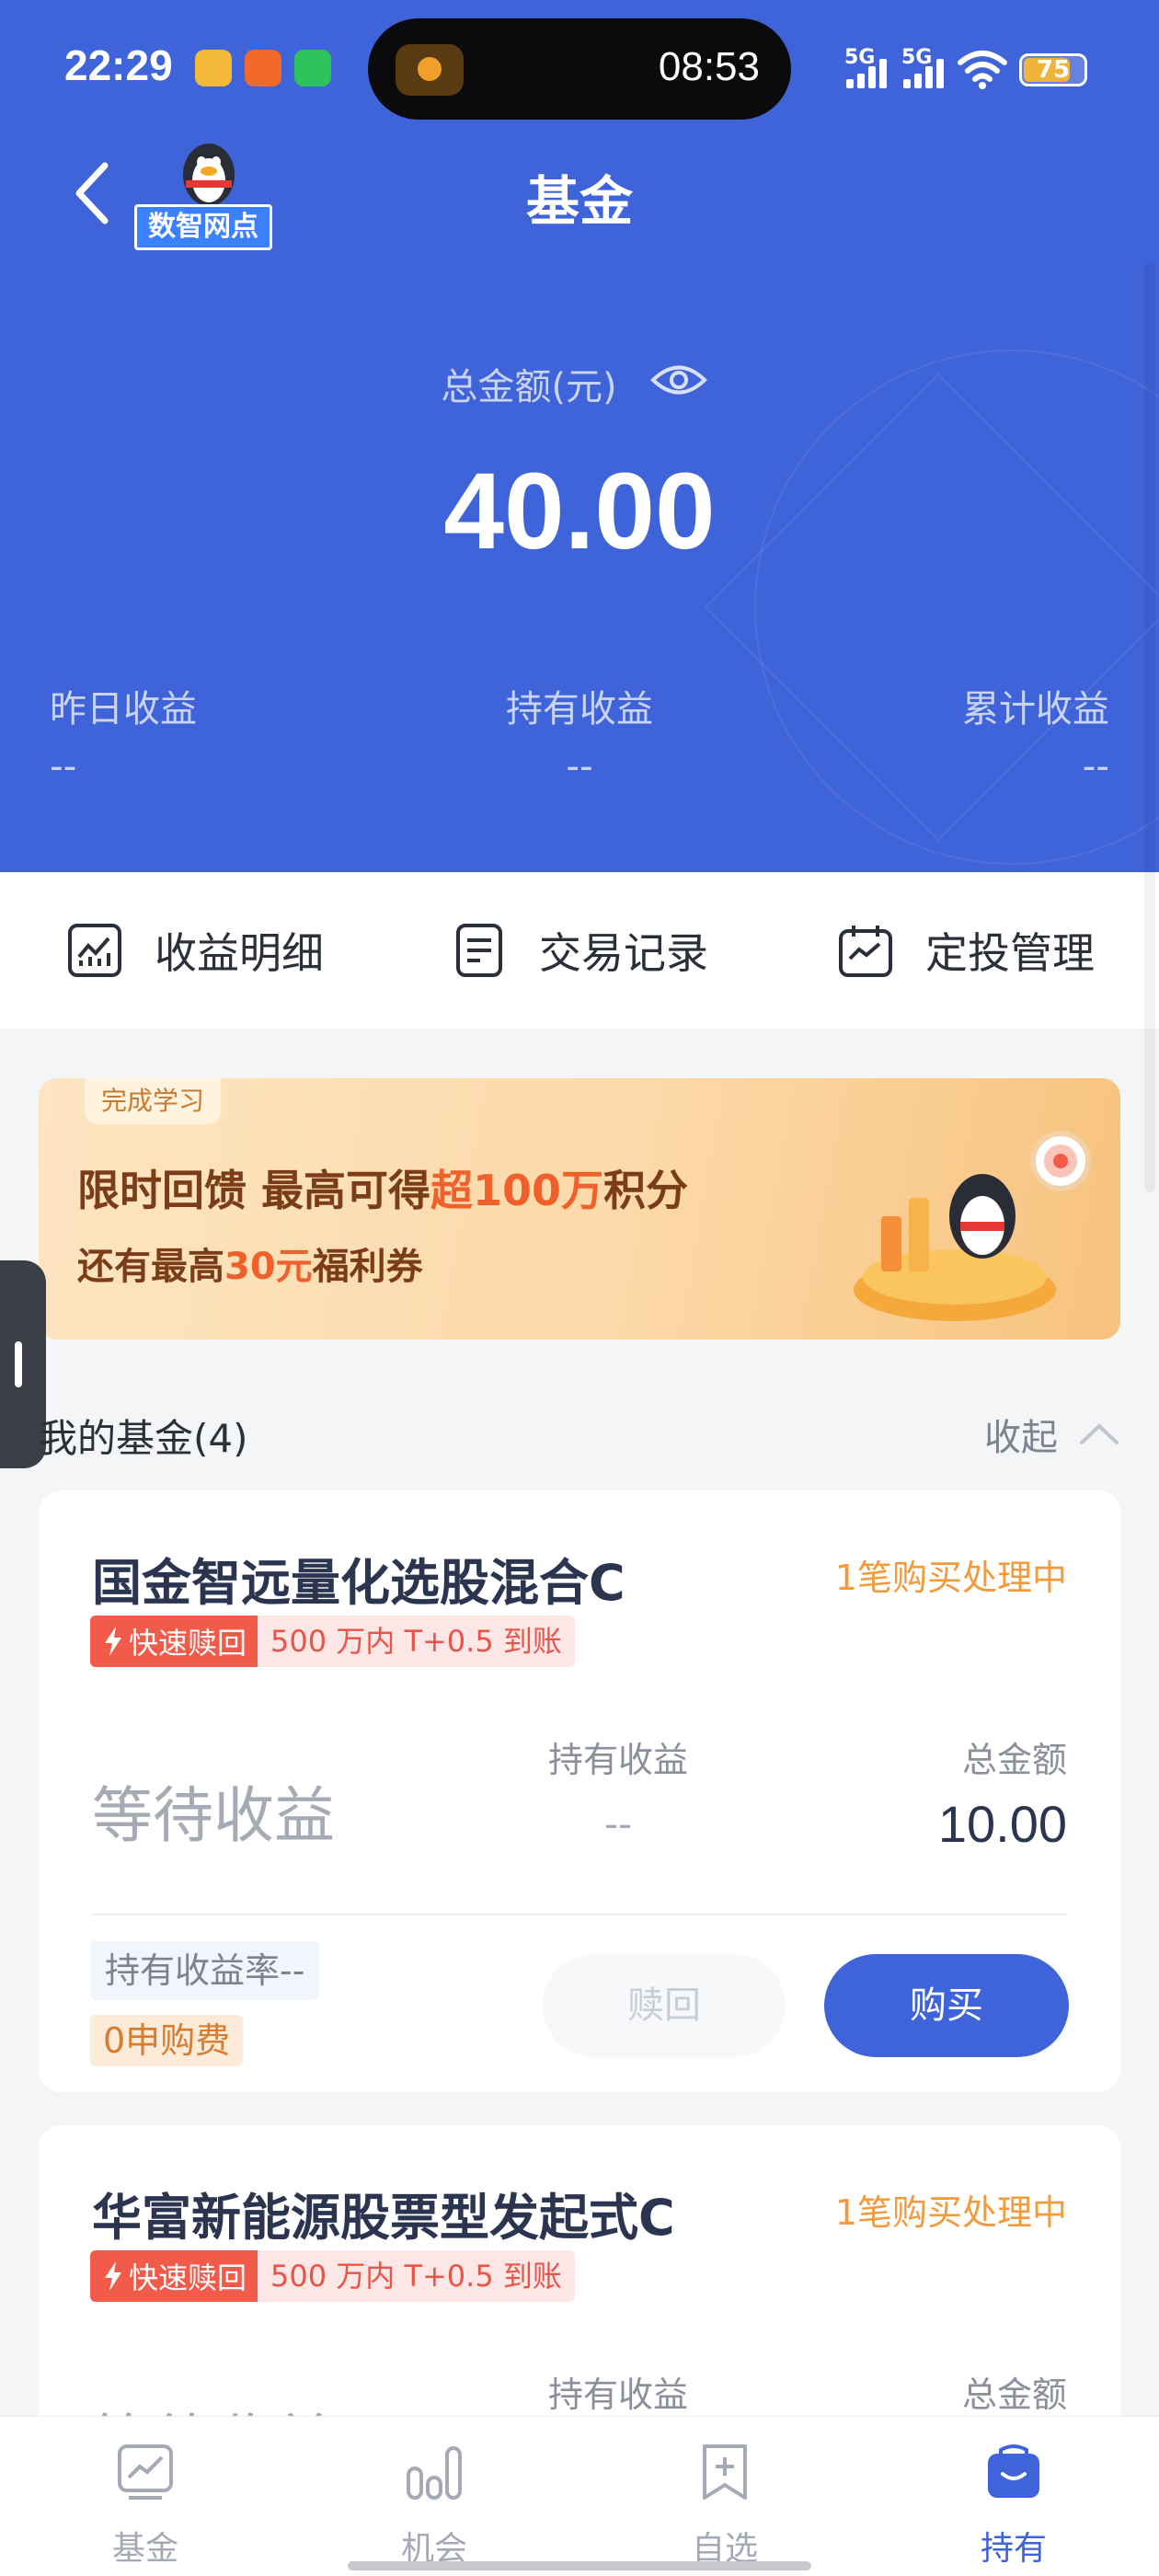  Describe the element at coordinates (865, 951) in the screenshot. I see `calendar-icon` at that location.